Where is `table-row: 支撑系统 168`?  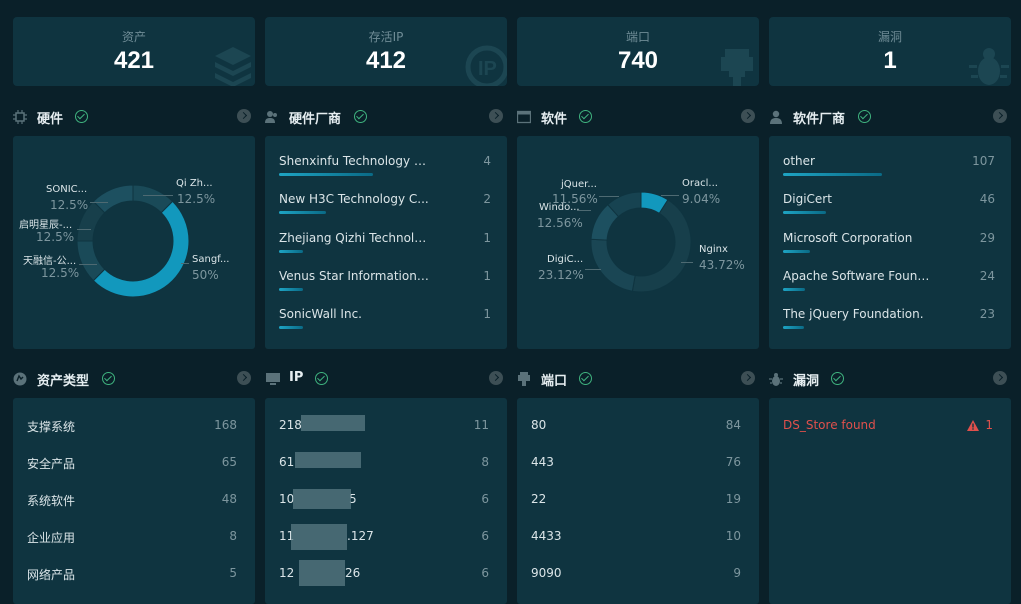
table-row: 支撑系统 168 is located at coordinates (132, 427).